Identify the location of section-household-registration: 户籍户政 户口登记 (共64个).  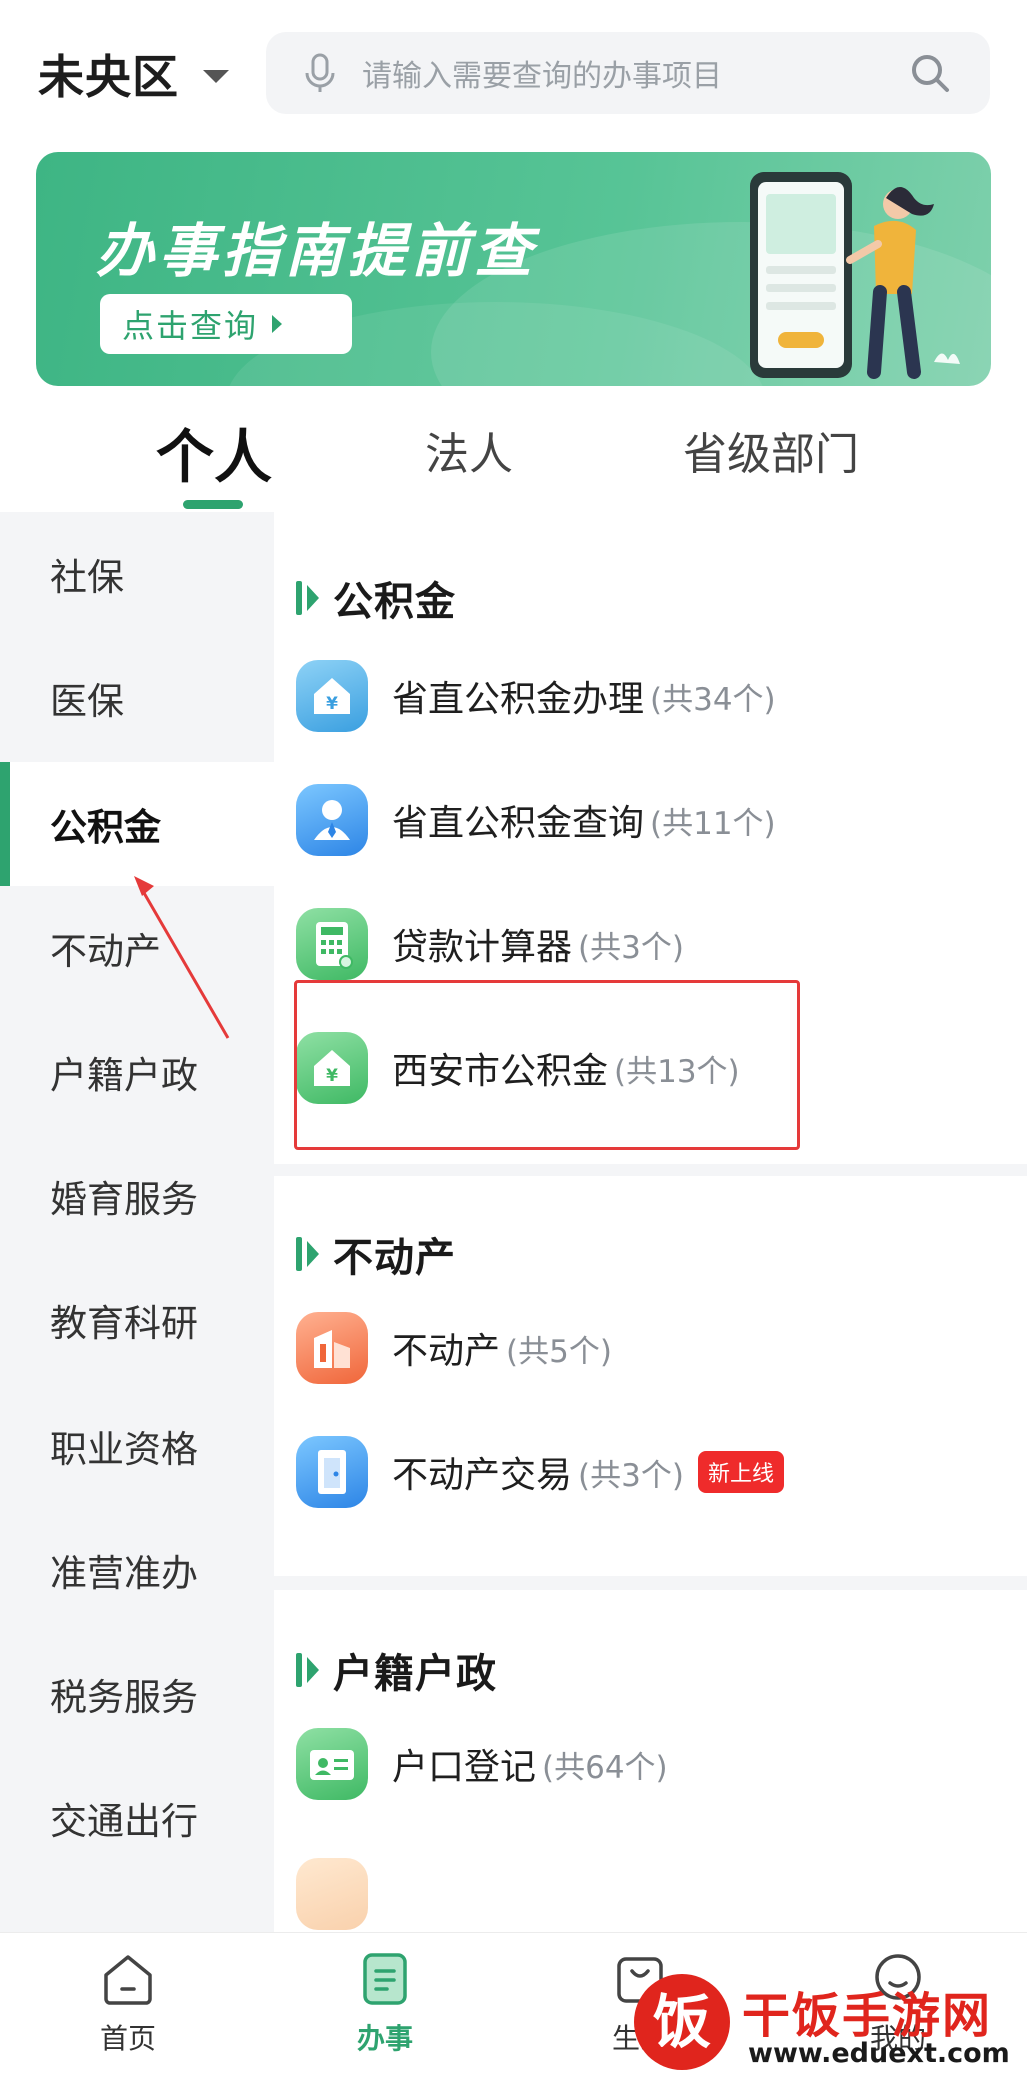
(650, 1761).